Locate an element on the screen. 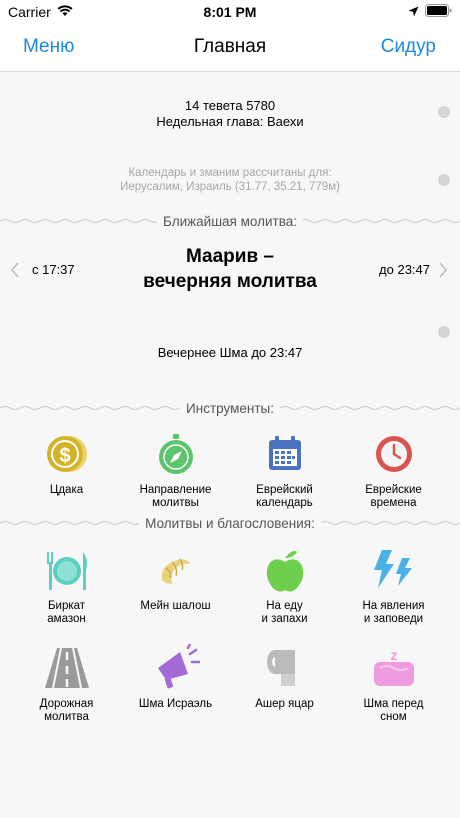 The height and width of the screenshot is (818, 460). tool-label: Направление молитвы is located at coordinates (175, 496).